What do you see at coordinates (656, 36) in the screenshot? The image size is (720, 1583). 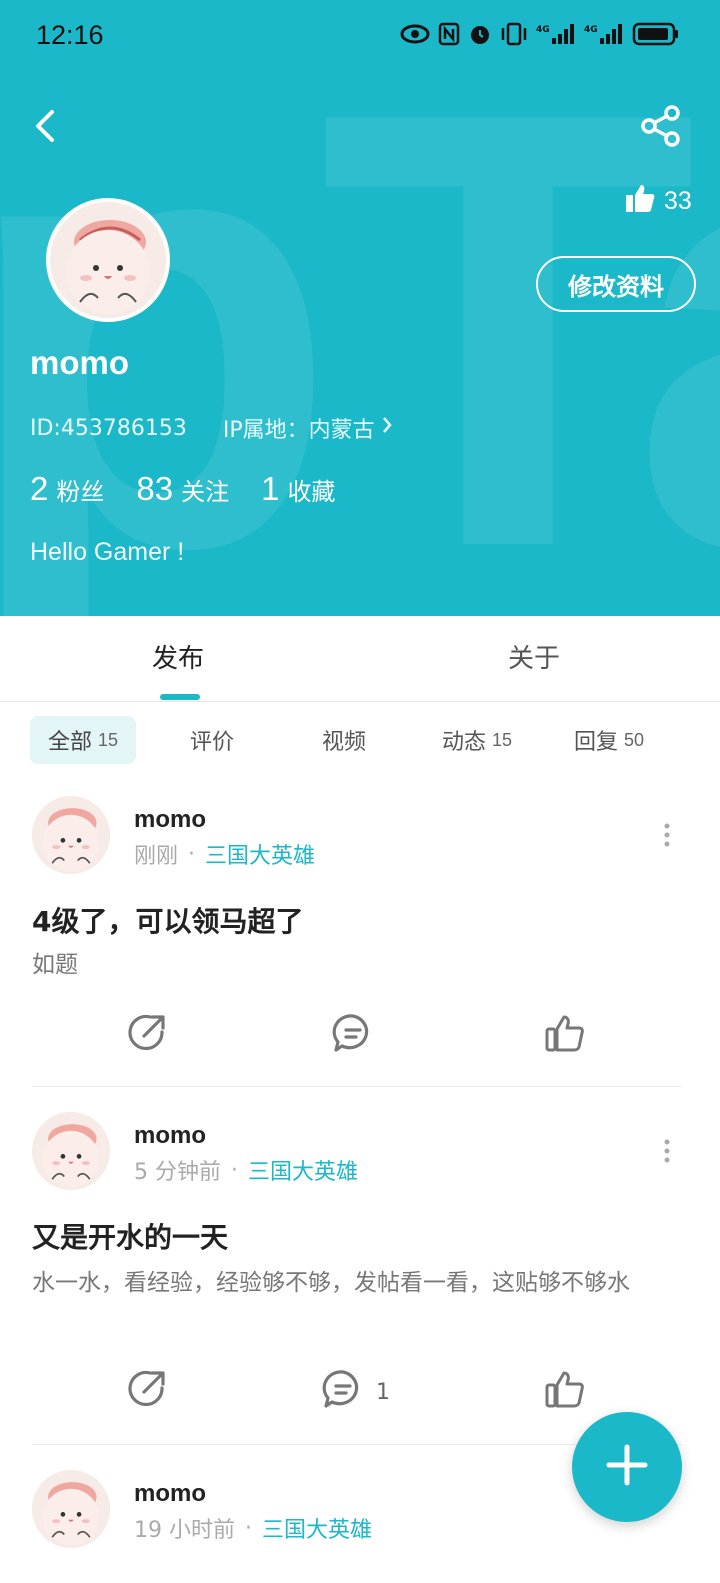 I see `battery-icon` at bounding box center [656, 36].